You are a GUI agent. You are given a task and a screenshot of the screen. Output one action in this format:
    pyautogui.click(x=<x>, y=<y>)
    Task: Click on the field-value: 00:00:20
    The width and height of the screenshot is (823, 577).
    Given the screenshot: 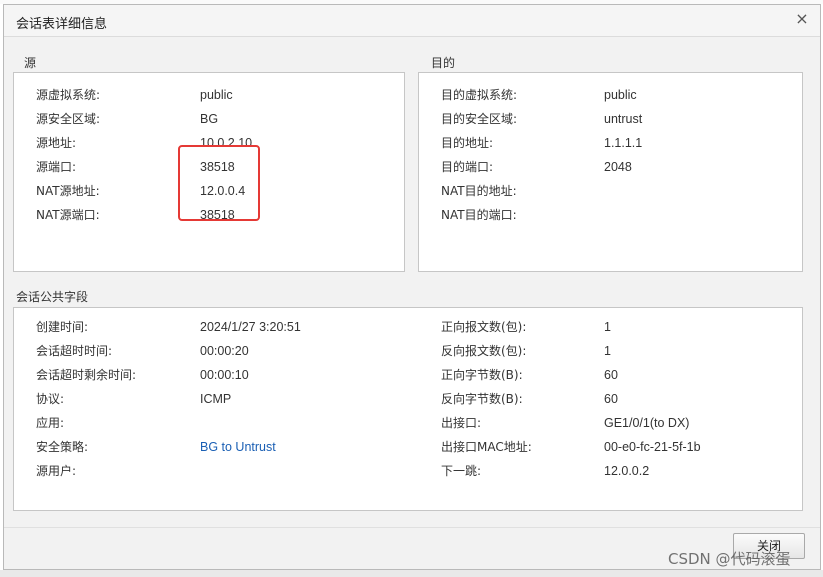 What is the action you would take?
    pyautogui.click(x=224, y=351)
    